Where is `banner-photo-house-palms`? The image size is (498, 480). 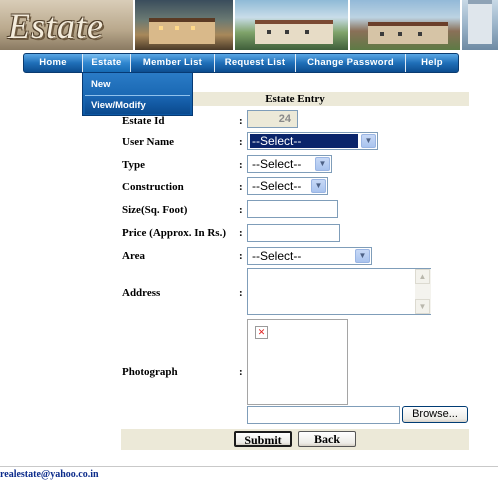 banner-photo-house-palms is located at coordinates (290, 25).